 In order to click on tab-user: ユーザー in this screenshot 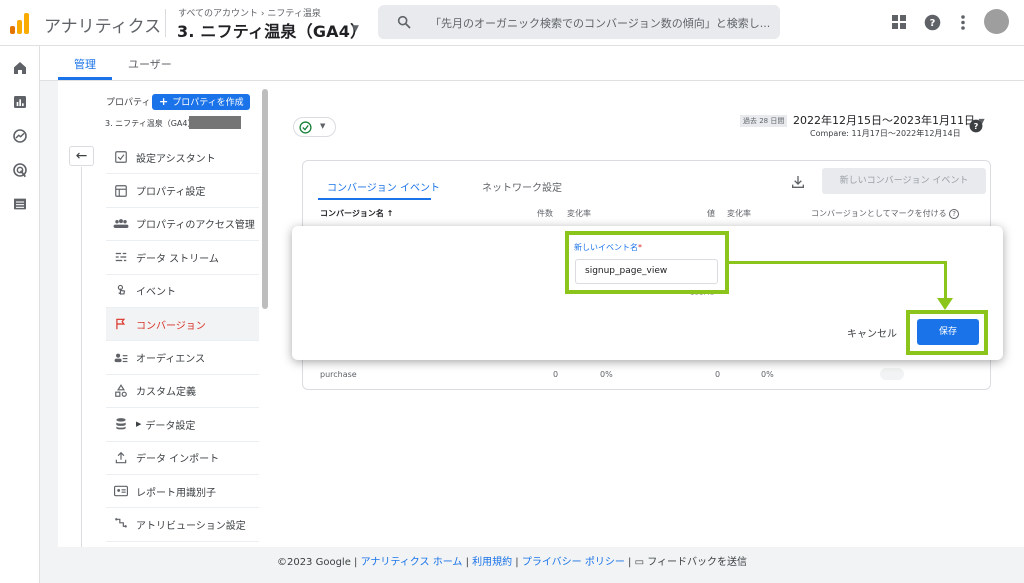, I will do `click(150, 64)`.